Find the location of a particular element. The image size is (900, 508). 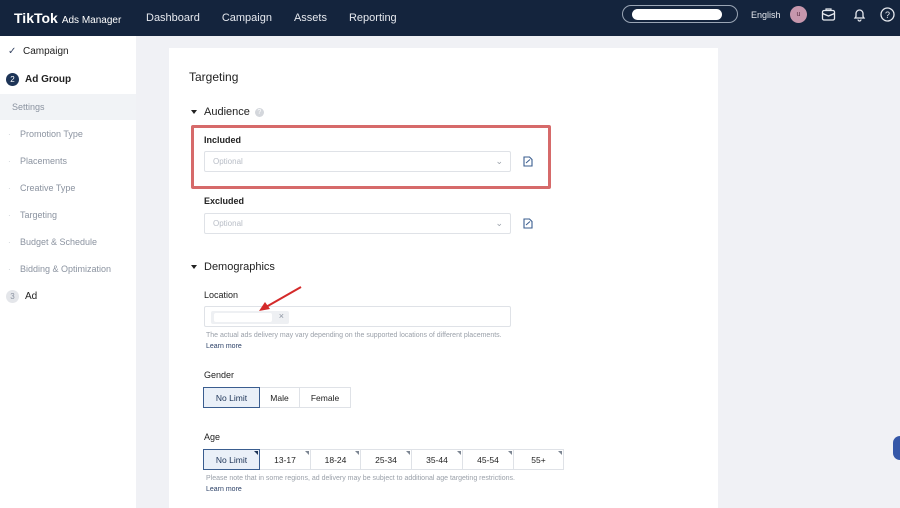

included-label: Included is located at coordinates (223, 140).